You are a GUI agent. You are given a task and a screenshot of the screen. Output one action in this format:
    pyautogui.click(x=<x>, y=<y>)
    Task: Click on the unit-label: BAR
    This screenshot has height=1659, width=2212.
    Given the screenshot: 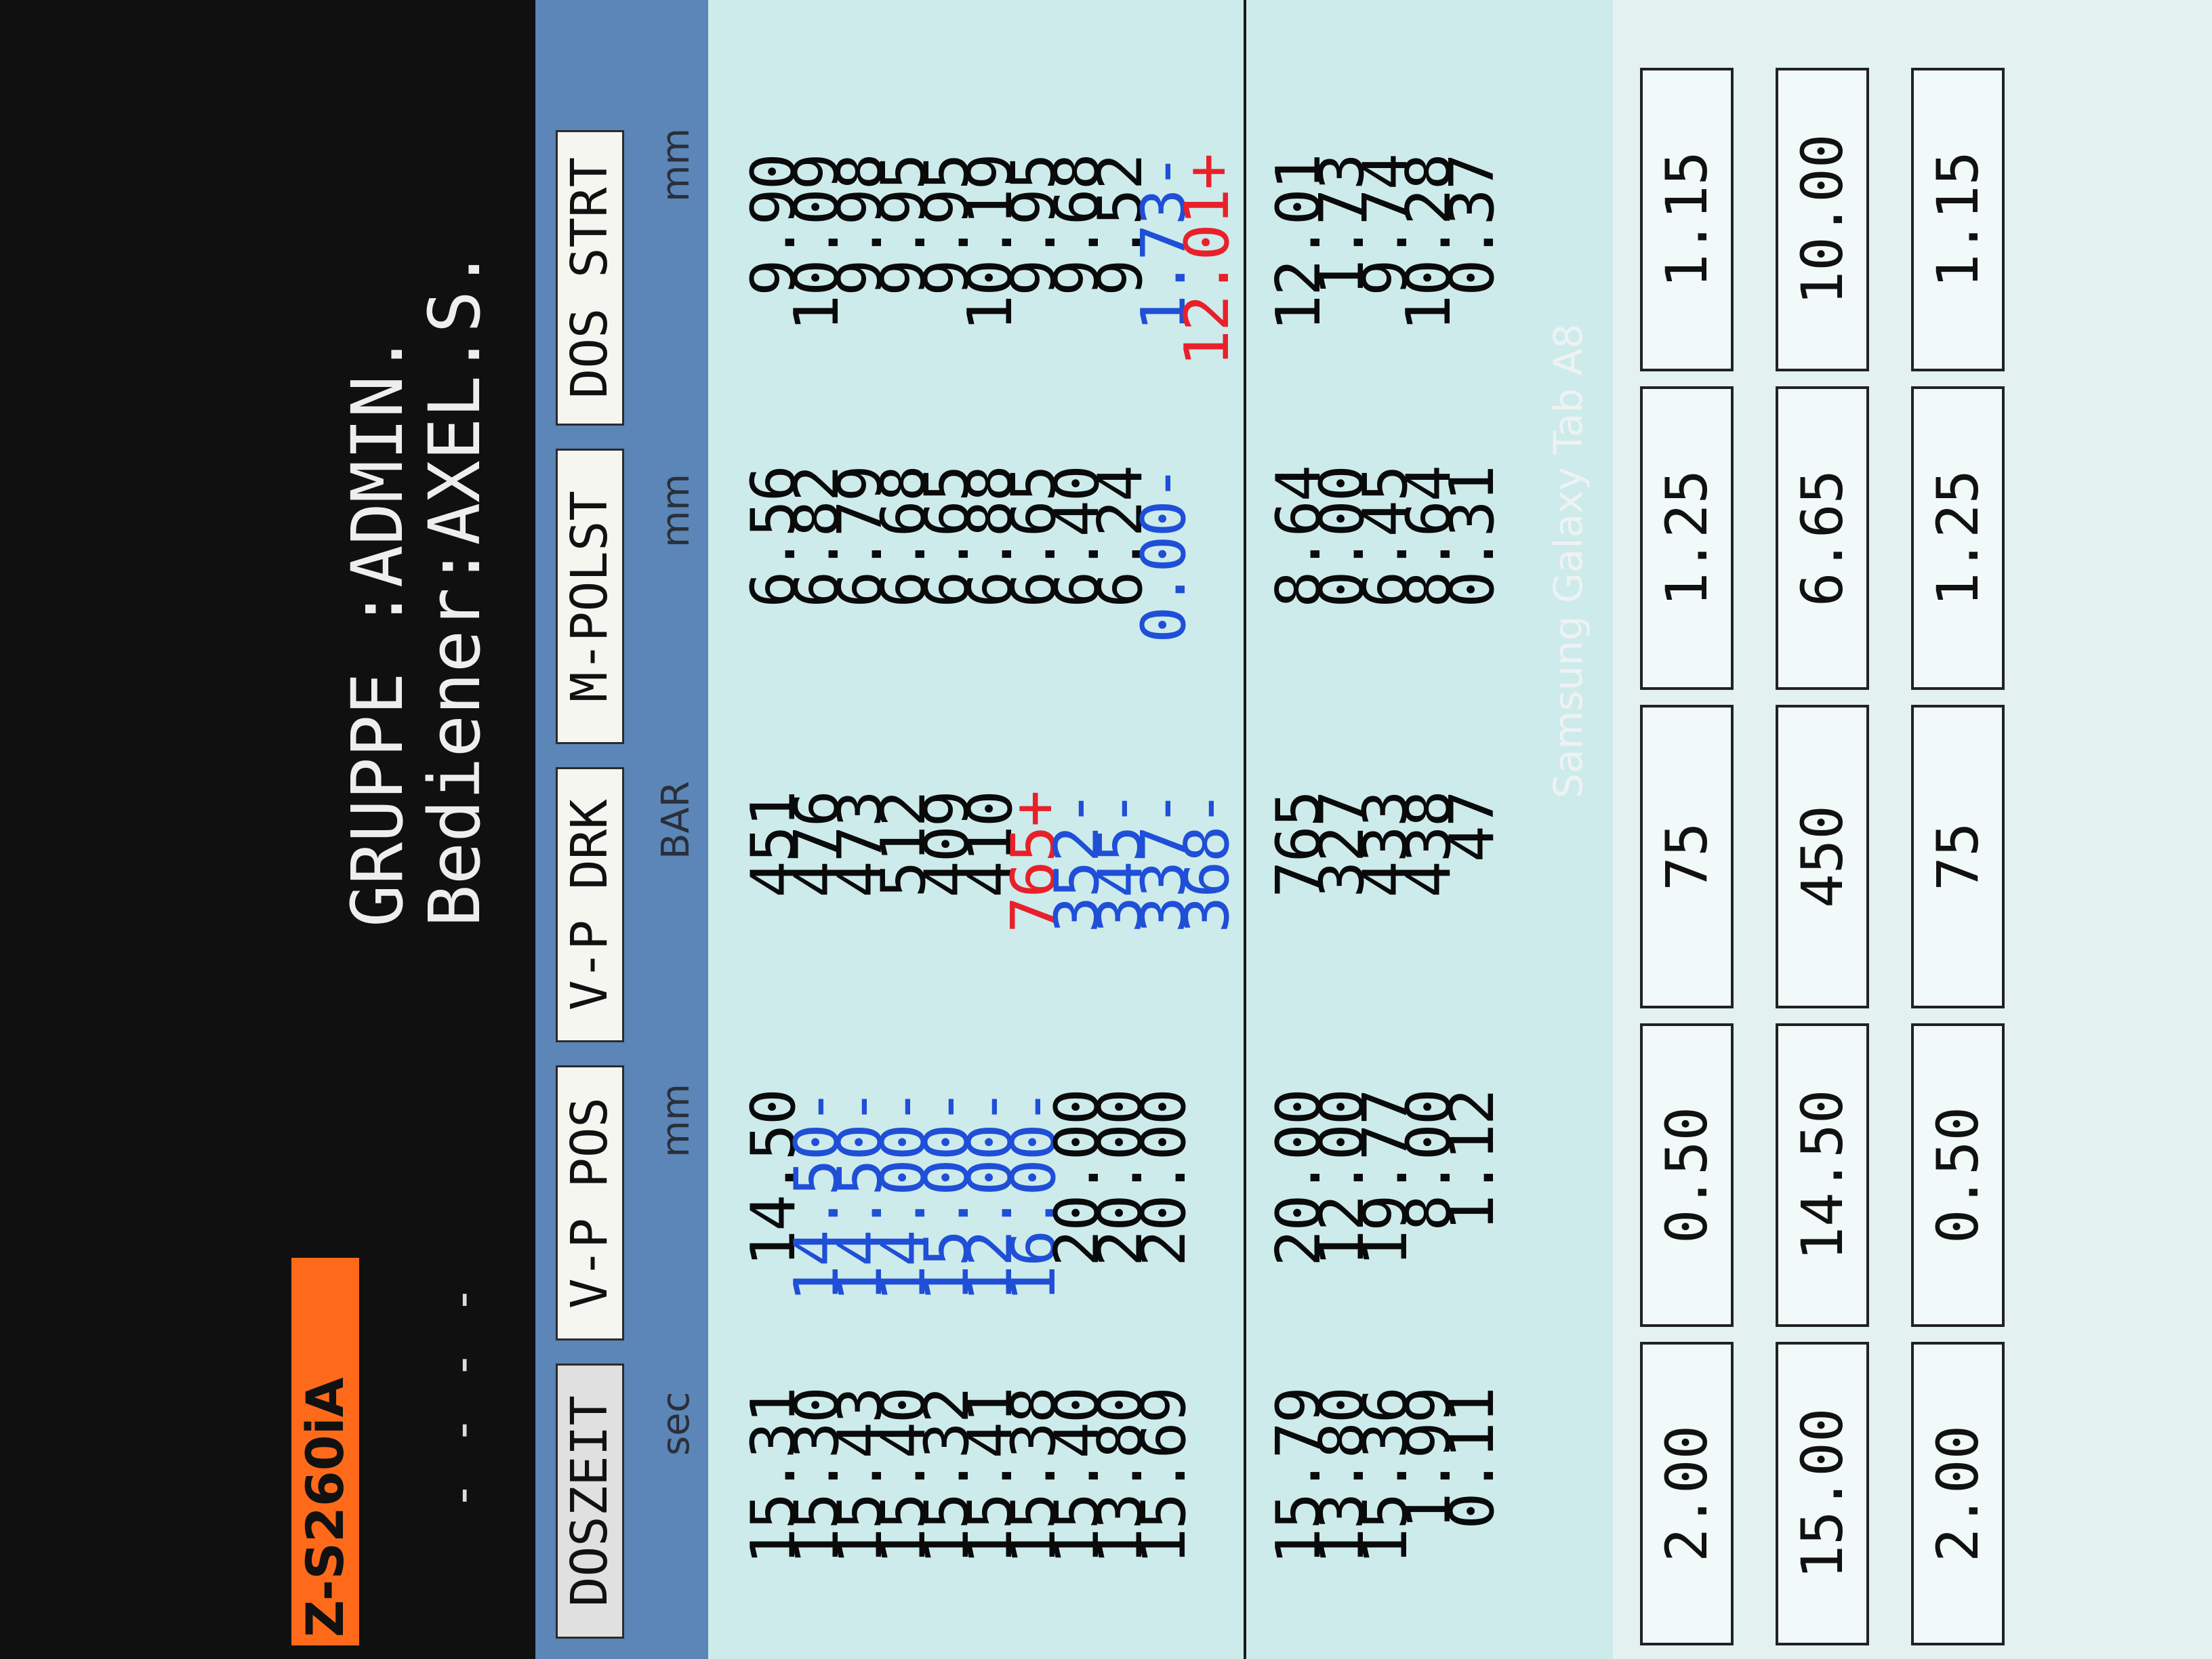 What is the action you would take?
    pyautogui.click(x=676, y=820)
    